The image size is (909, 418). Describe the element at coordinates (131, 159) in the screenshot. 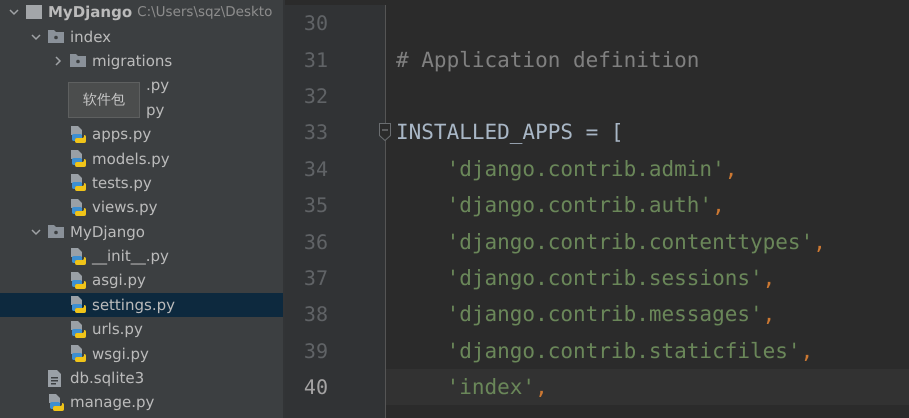

I see `tree-item: models.py` at that location.